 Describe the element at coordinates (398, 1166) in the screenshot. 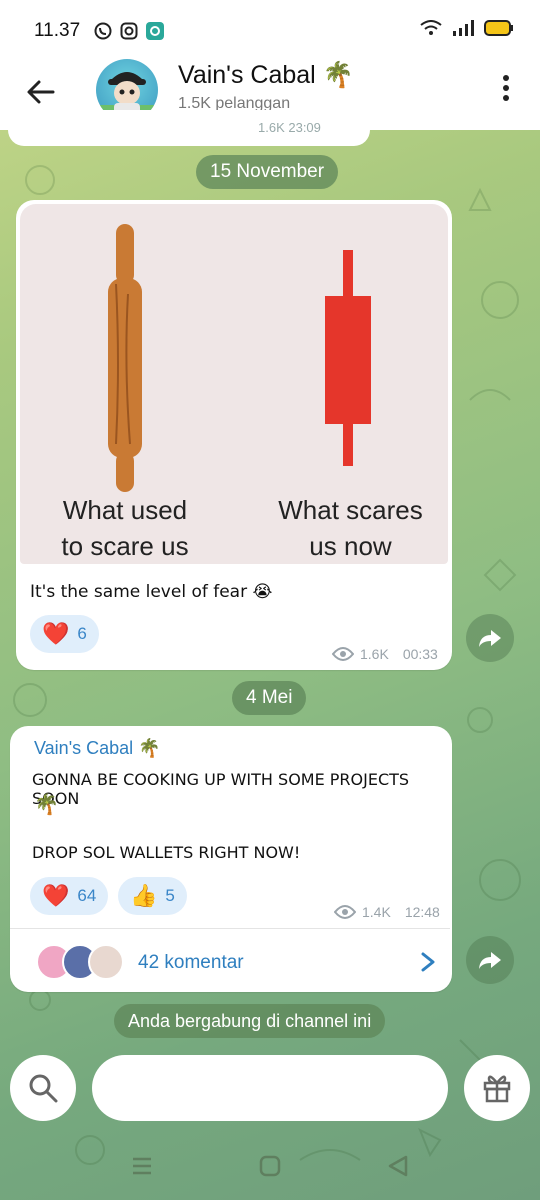

I see `back-nav-icon` at that location.